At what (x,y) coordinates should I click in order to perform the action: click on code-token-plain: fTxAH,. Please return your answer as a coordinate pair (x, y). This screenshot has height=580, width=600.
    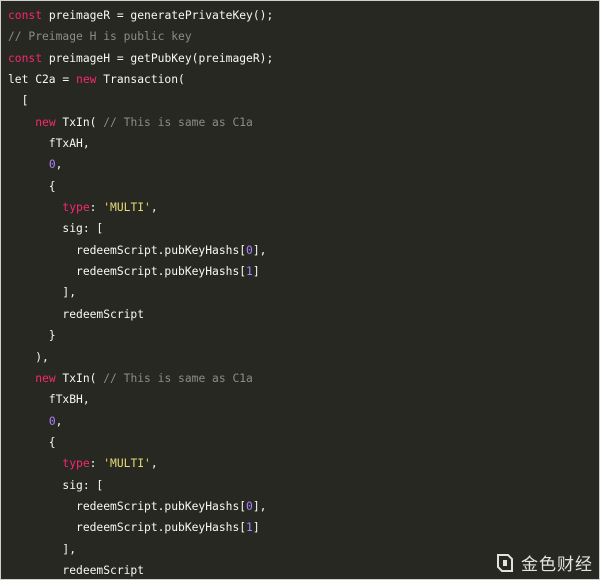
    Looking at the image, I should click on (49, 144).